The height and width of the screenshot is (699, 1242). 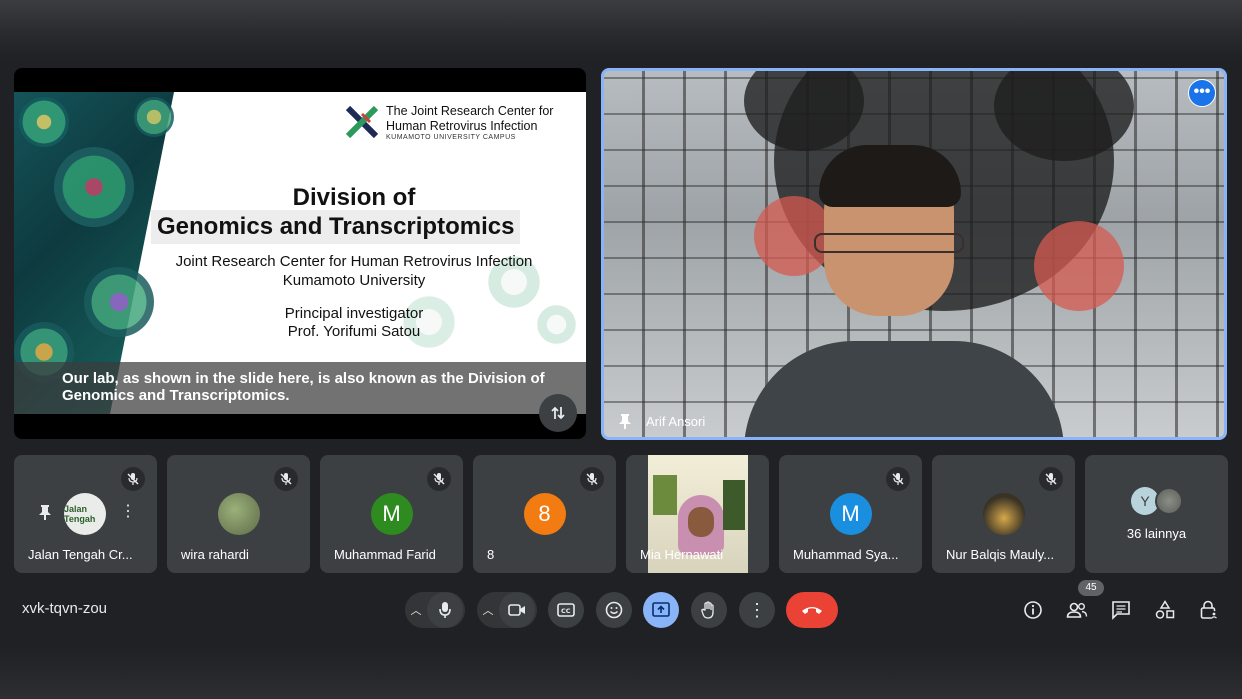 I want to click on call-end-icon, so click(x=812, y=610).